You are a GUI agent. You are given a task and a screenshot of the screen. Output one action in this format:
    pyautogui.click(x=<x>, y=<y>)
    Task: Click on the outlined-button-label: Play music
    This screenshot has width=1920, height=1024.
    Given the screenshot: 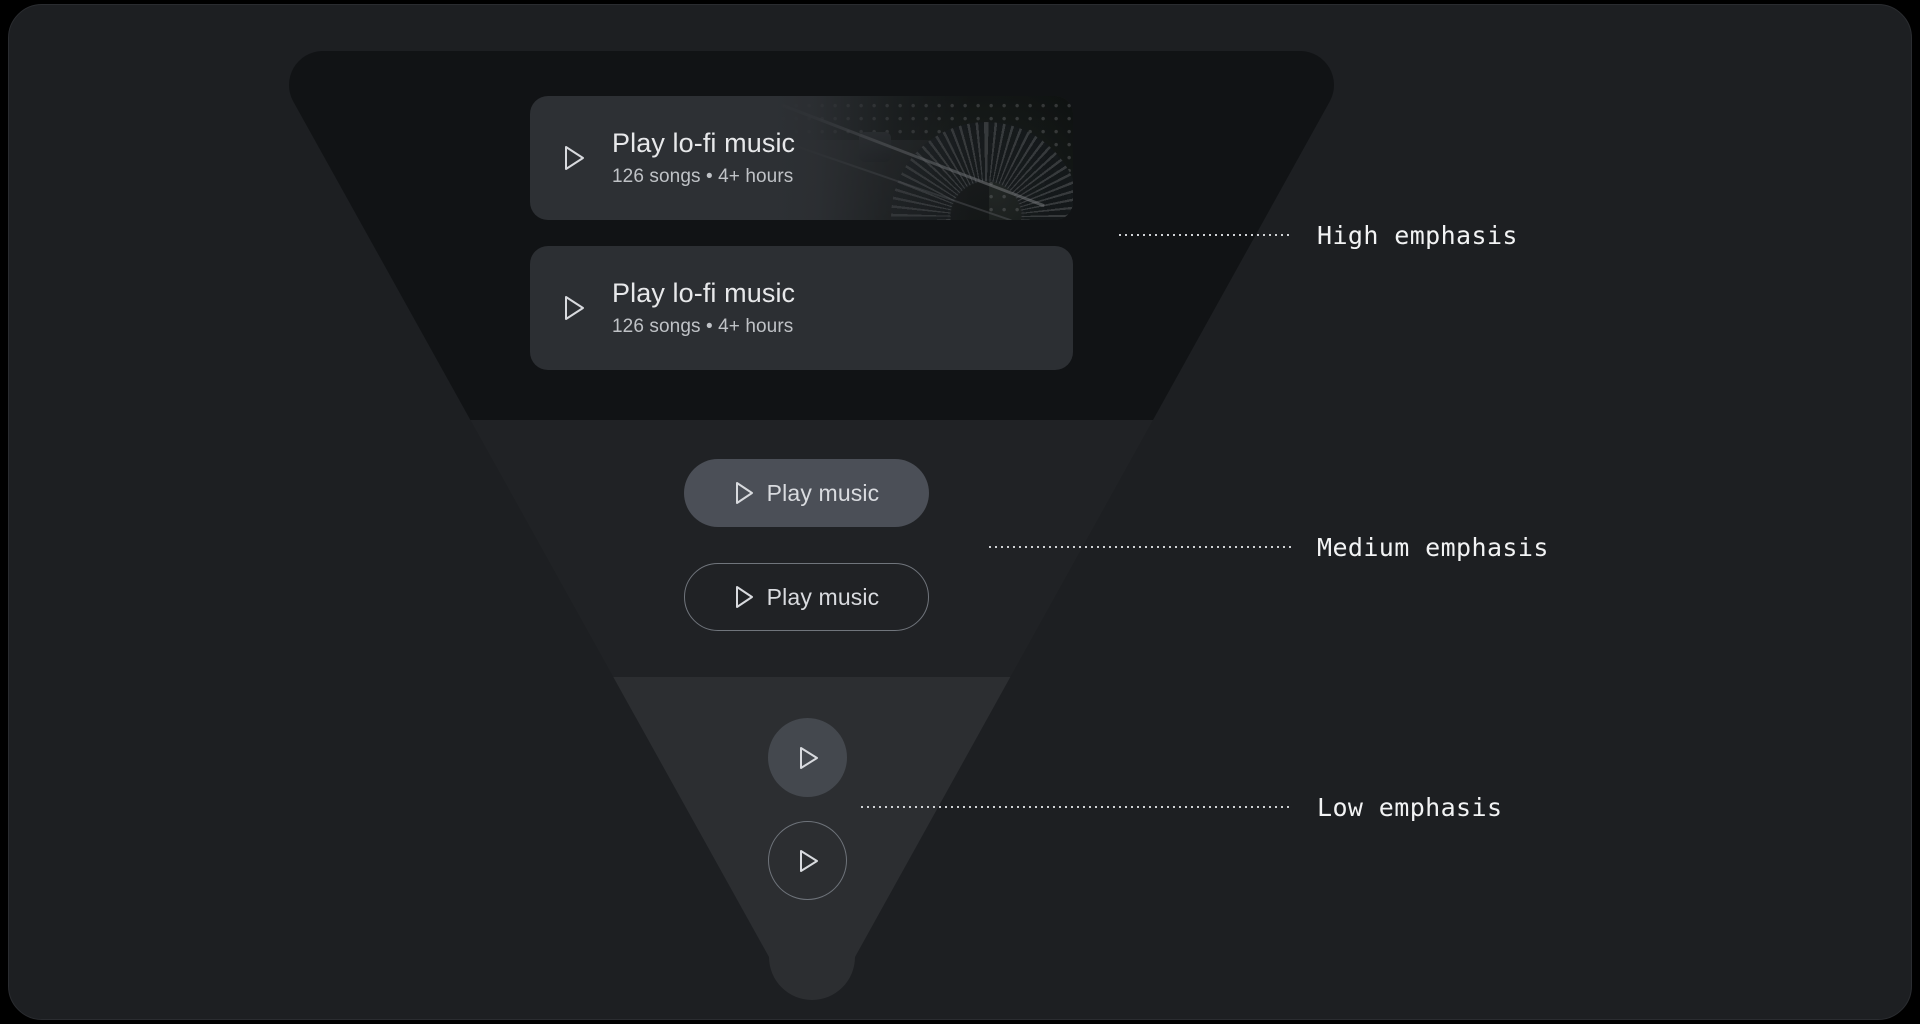 What is the action you would take?
    pyautogui.click(x=823, y=596)
    